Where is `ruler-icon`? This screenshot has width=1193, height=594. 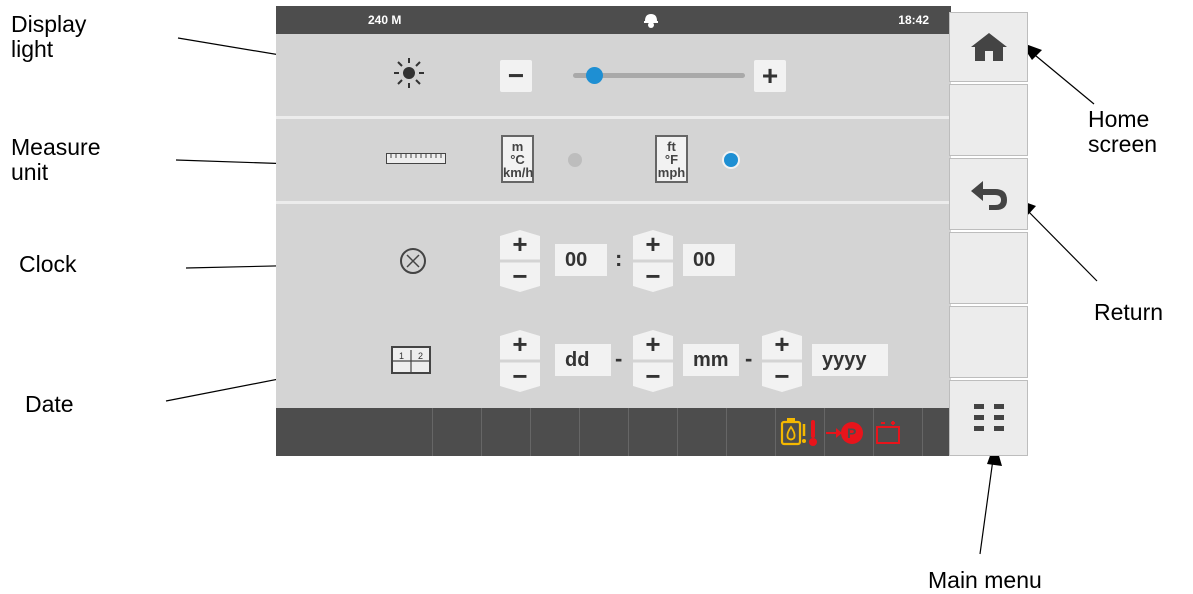 ruler-icon is located at coordinates (416, 158).